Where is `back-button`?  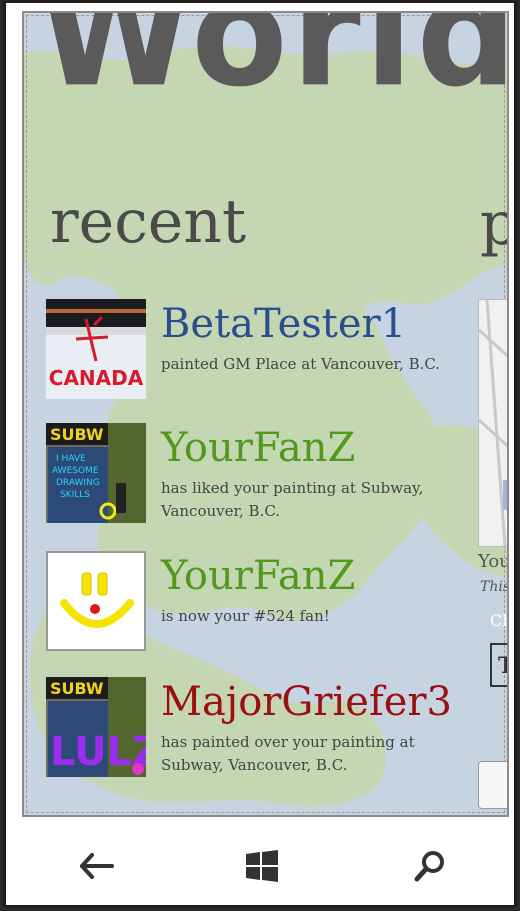 back-button is located at coordinates (96, 868).